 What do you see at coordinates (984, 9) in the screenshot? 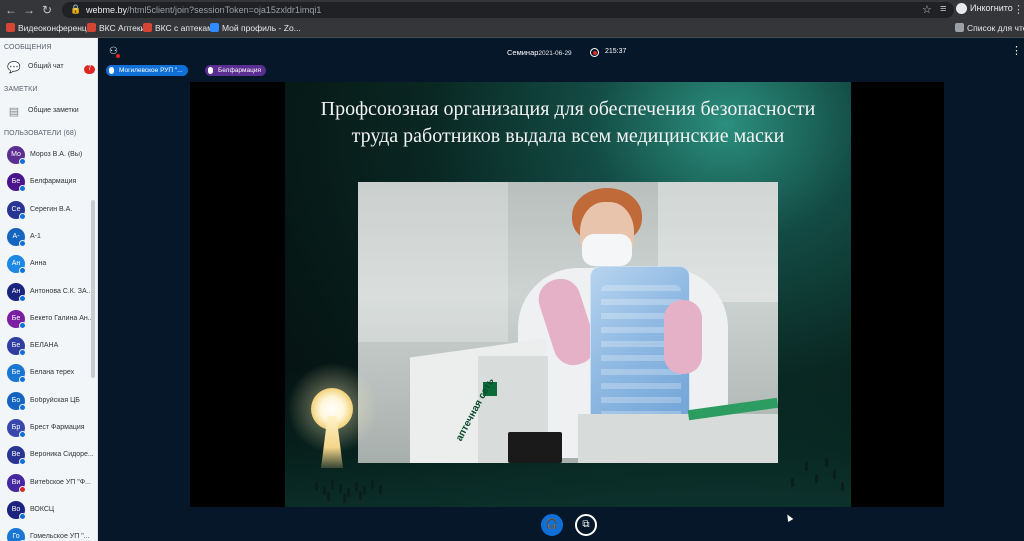
I see `profile-button: Инкогнито` at bounding box center [984, 9].